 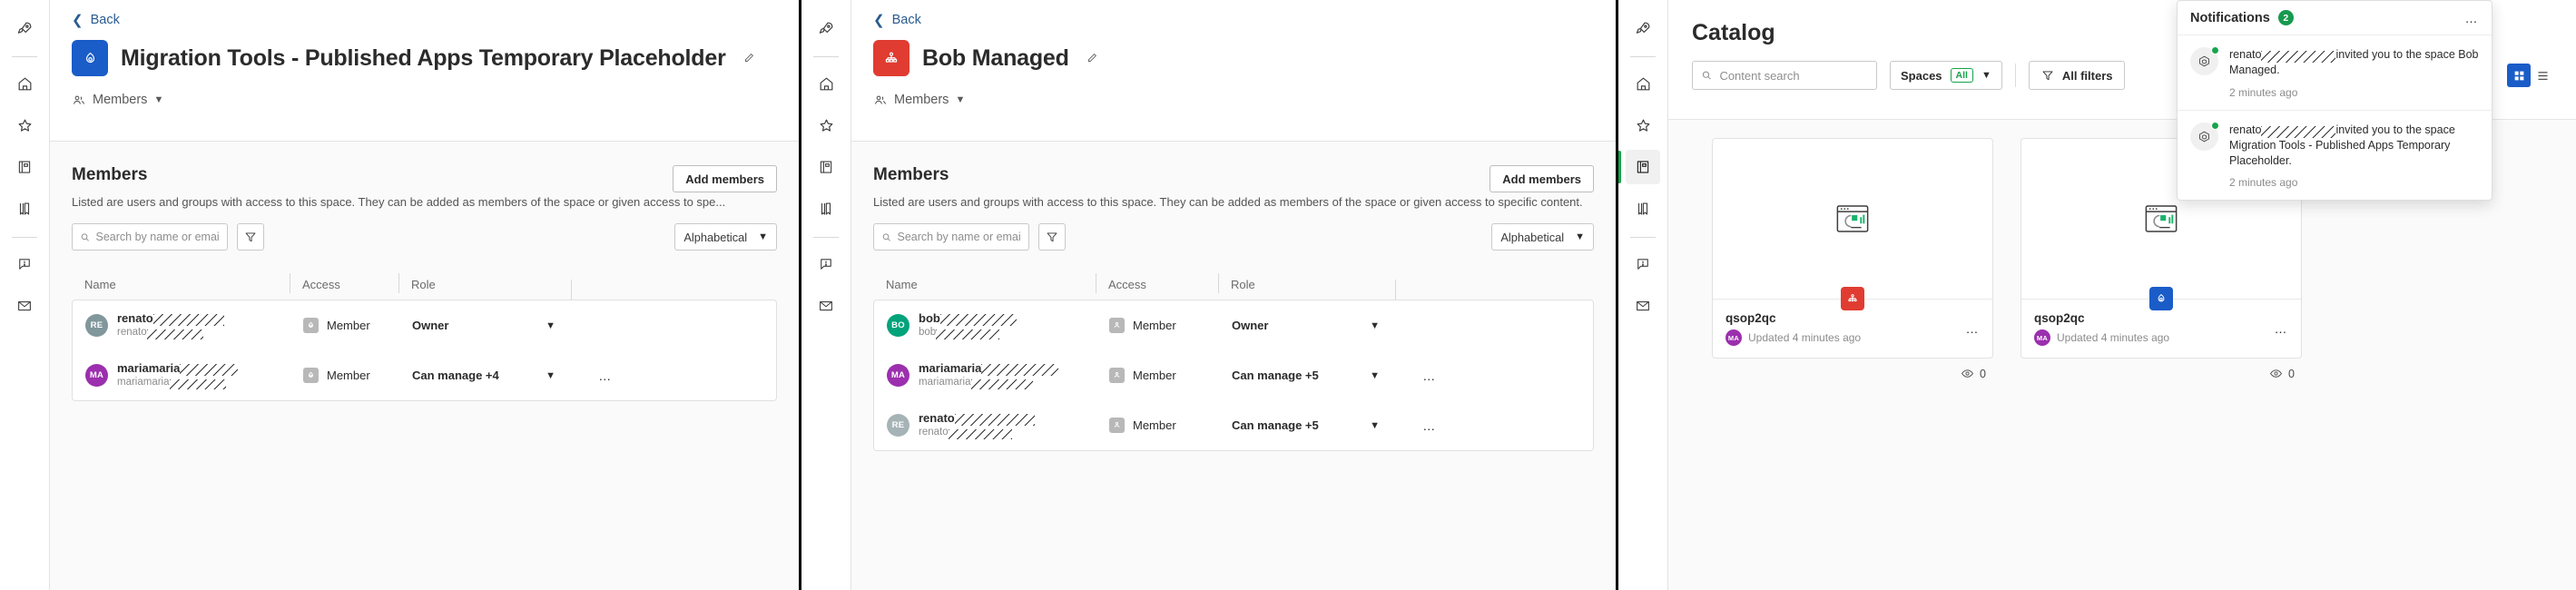 What do you see at coordinates (911, 174) in the screenshot?
I see `members-heading-2: Members` at bounding box center [911, 174].